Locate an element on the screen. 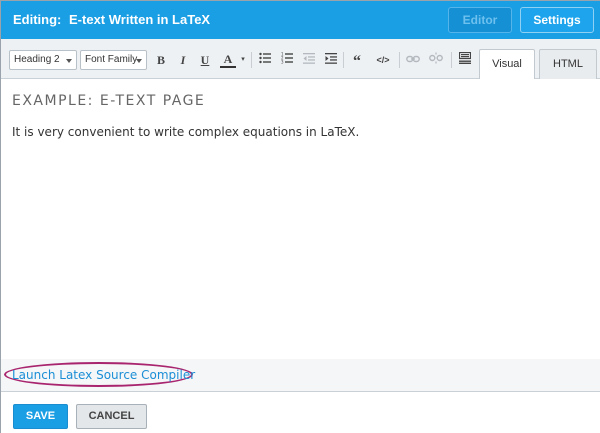 This screenshot has height=433, width=600. bullet-list-icon is located at coordinates (265, 60).